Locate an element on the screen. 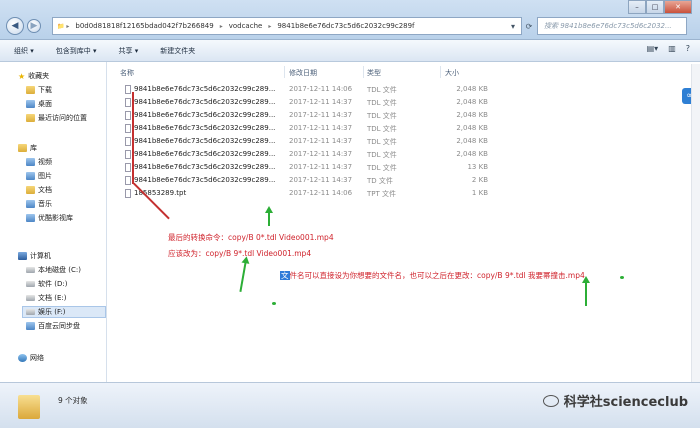 This screenshot has height=428, width=700. nav-documents: 文档 is located at coordinates (39, 190).